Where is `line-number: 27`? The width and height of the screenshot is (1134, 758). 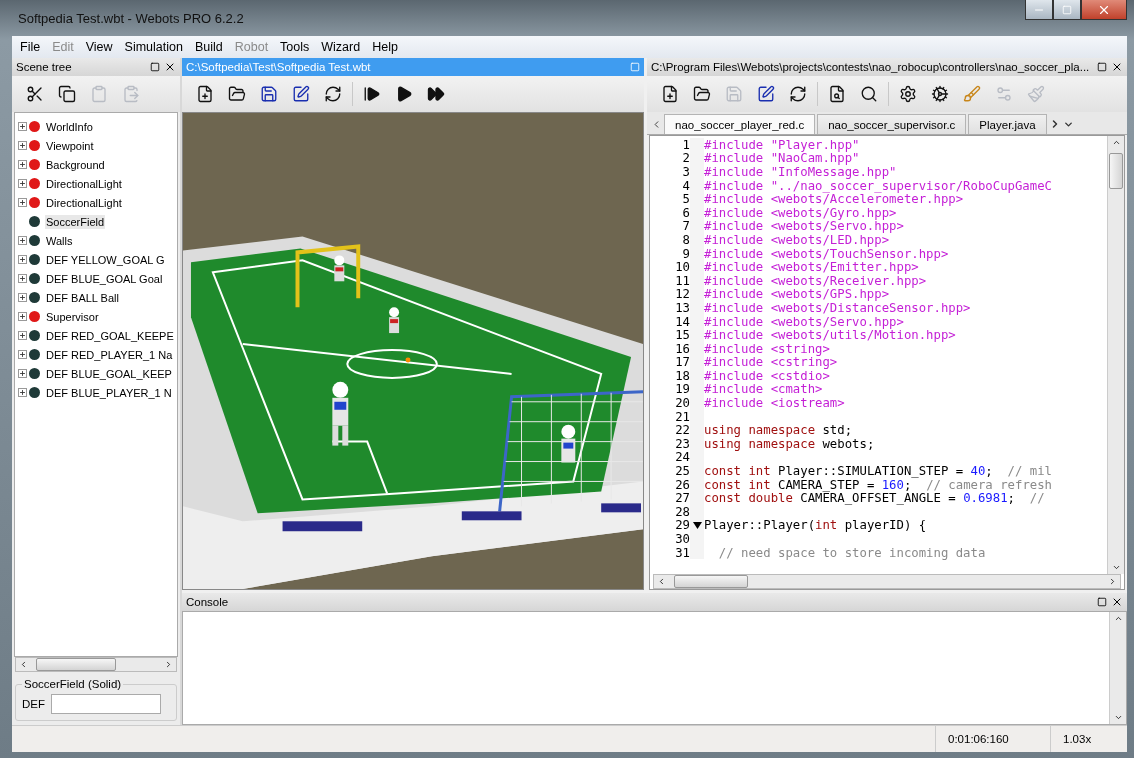
line-number: 27 is located at coordinates (682, 498).